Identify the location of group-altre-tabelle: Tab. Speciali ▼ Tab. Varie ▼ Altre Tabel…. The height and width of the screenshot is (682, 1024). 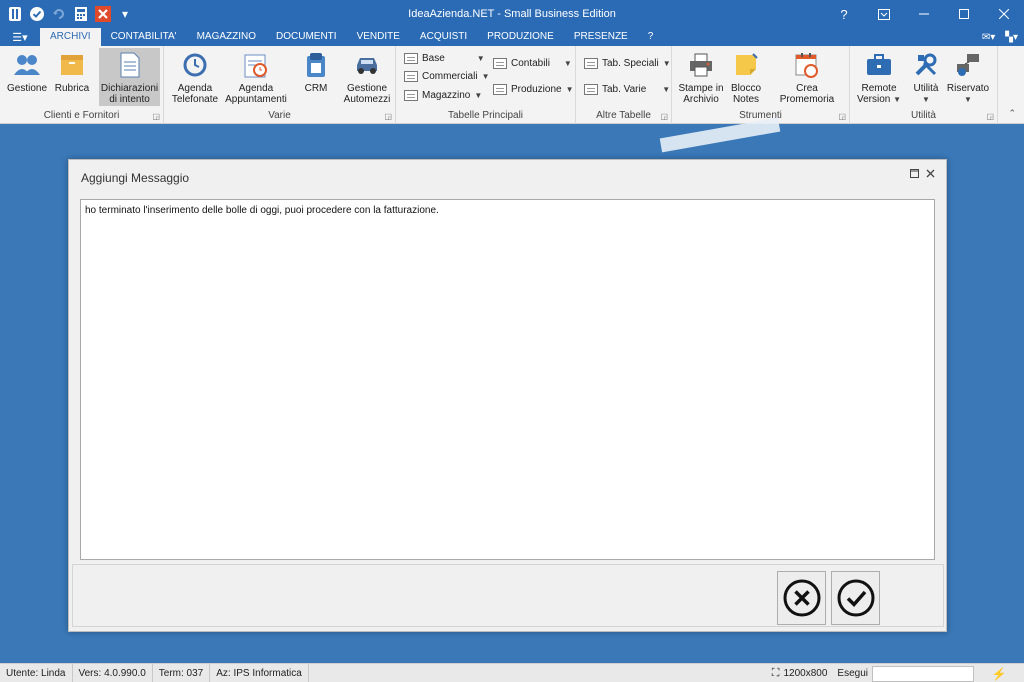
(624, 85).